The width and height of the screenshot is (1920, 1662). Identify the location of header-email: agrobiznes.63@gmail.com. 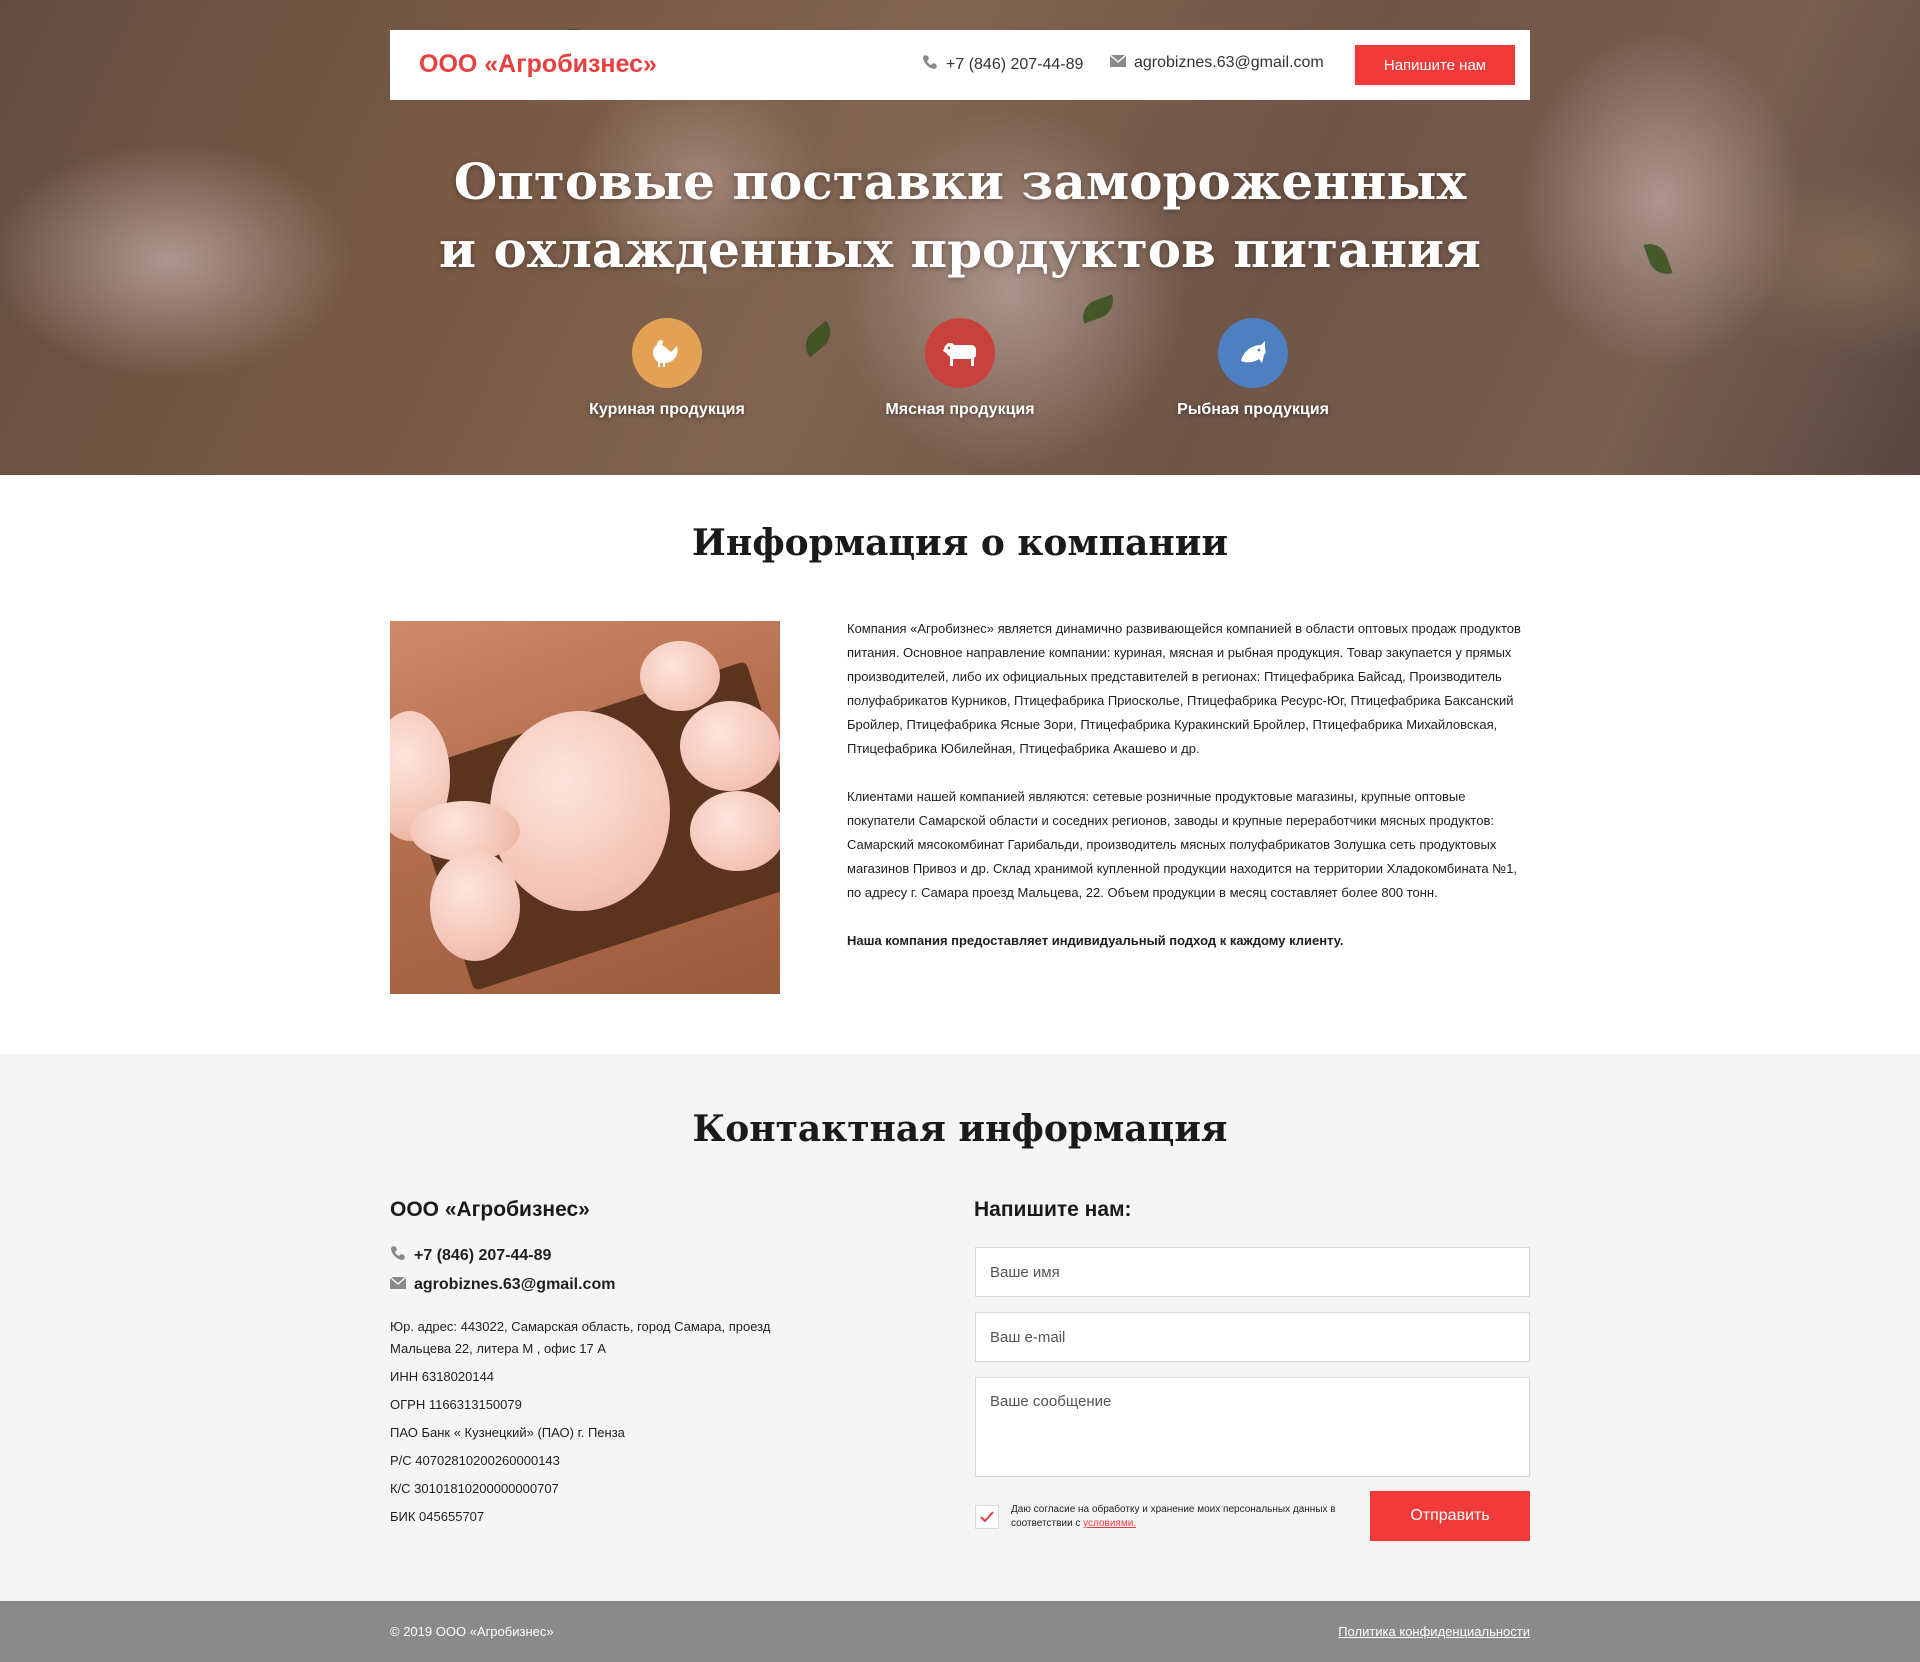
(1216, 63).